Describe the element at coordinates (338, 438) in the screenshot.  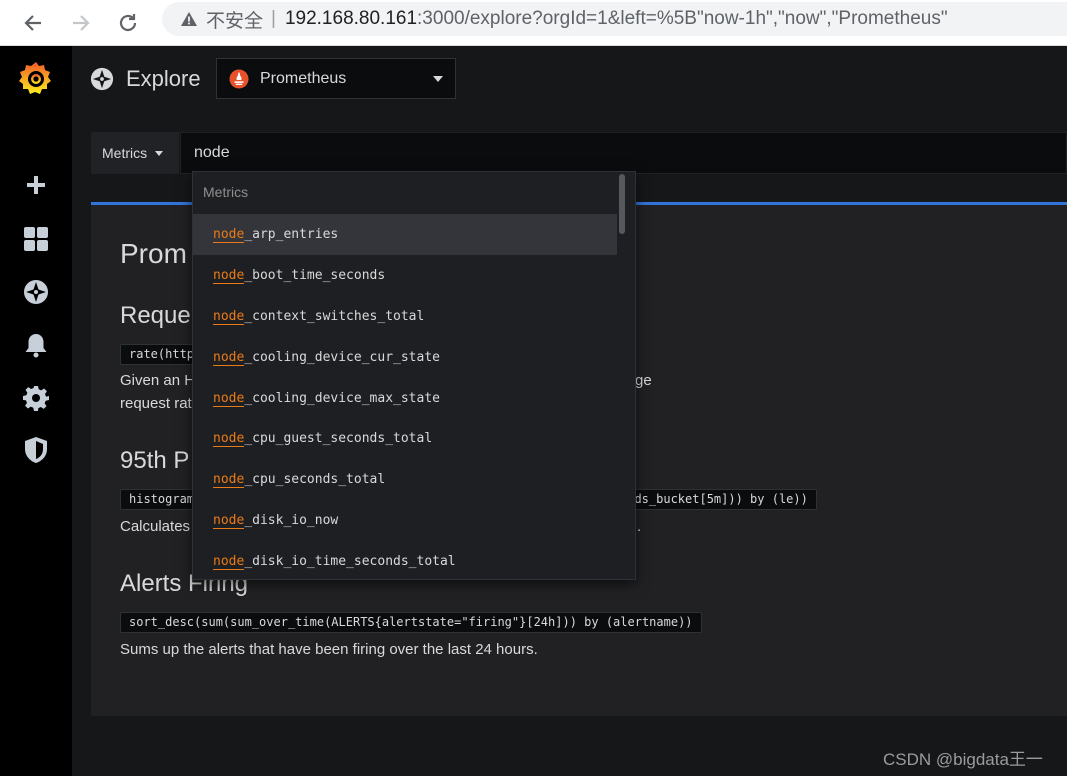
I see `typeahead-item-suffix: _cpu_guest_seconds_total` at that location.